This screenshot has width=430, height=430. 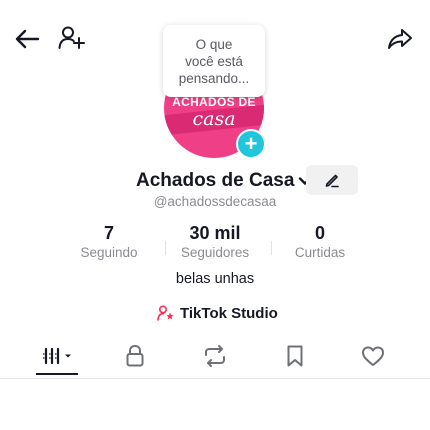 I want to click on heart-icon, so click(x=373, y=356).